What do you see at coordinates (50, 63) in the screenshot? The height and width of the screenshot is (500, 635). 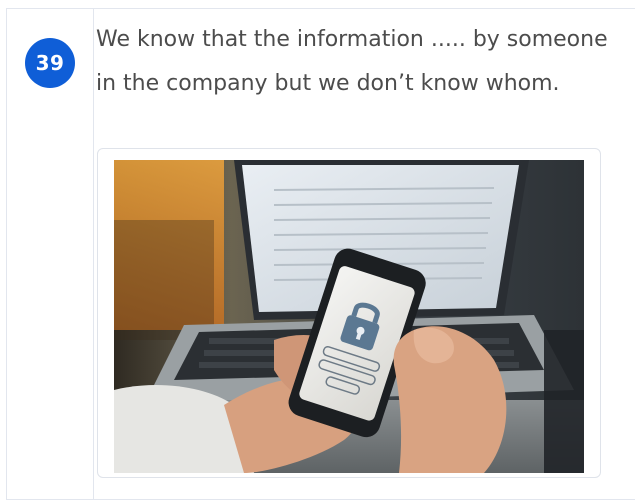 I see `question-number-badge: 39` at bounding box center [50, 63].